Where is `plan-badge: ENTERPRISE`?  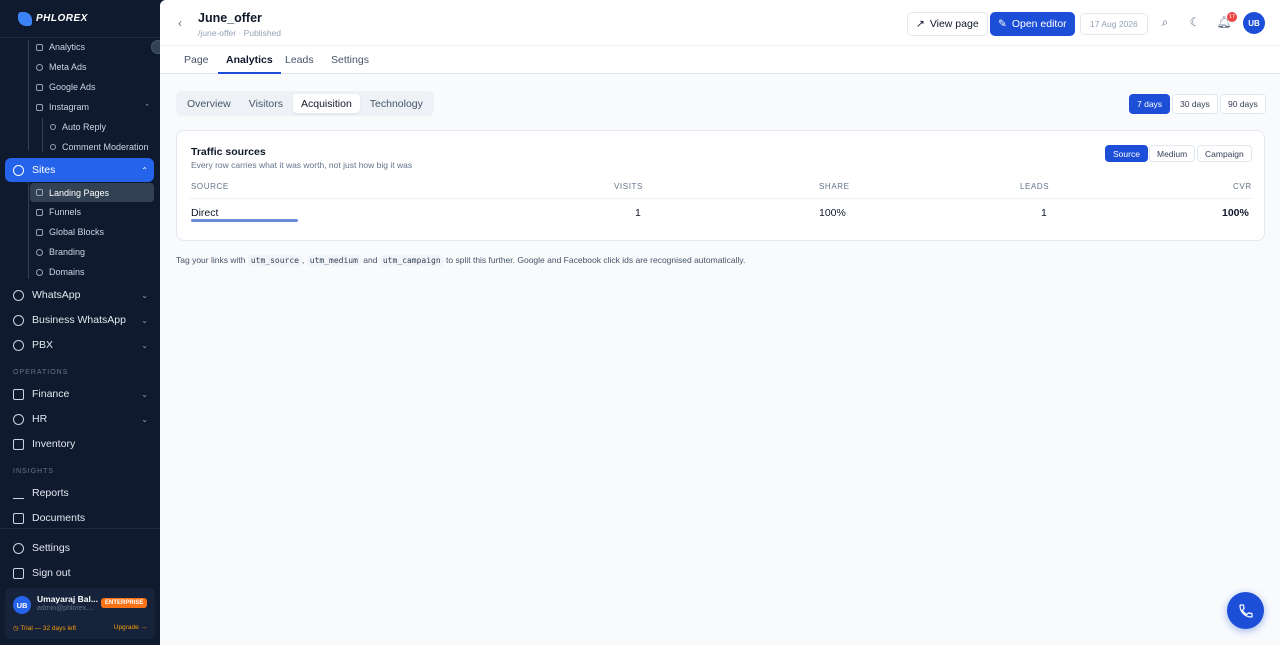
plan-badge: ENTERPRISE is located at coordinates (124, 603).